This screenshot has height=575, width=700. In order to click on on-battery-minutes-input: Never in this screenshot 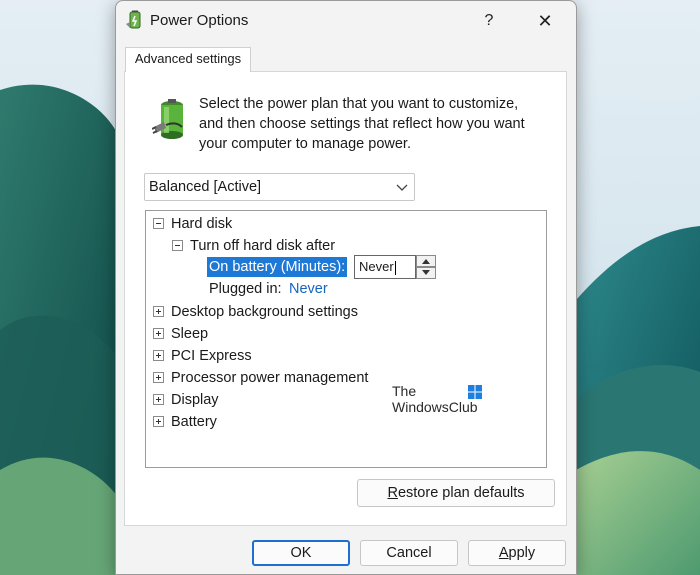, I will do `click(385, 267)`.